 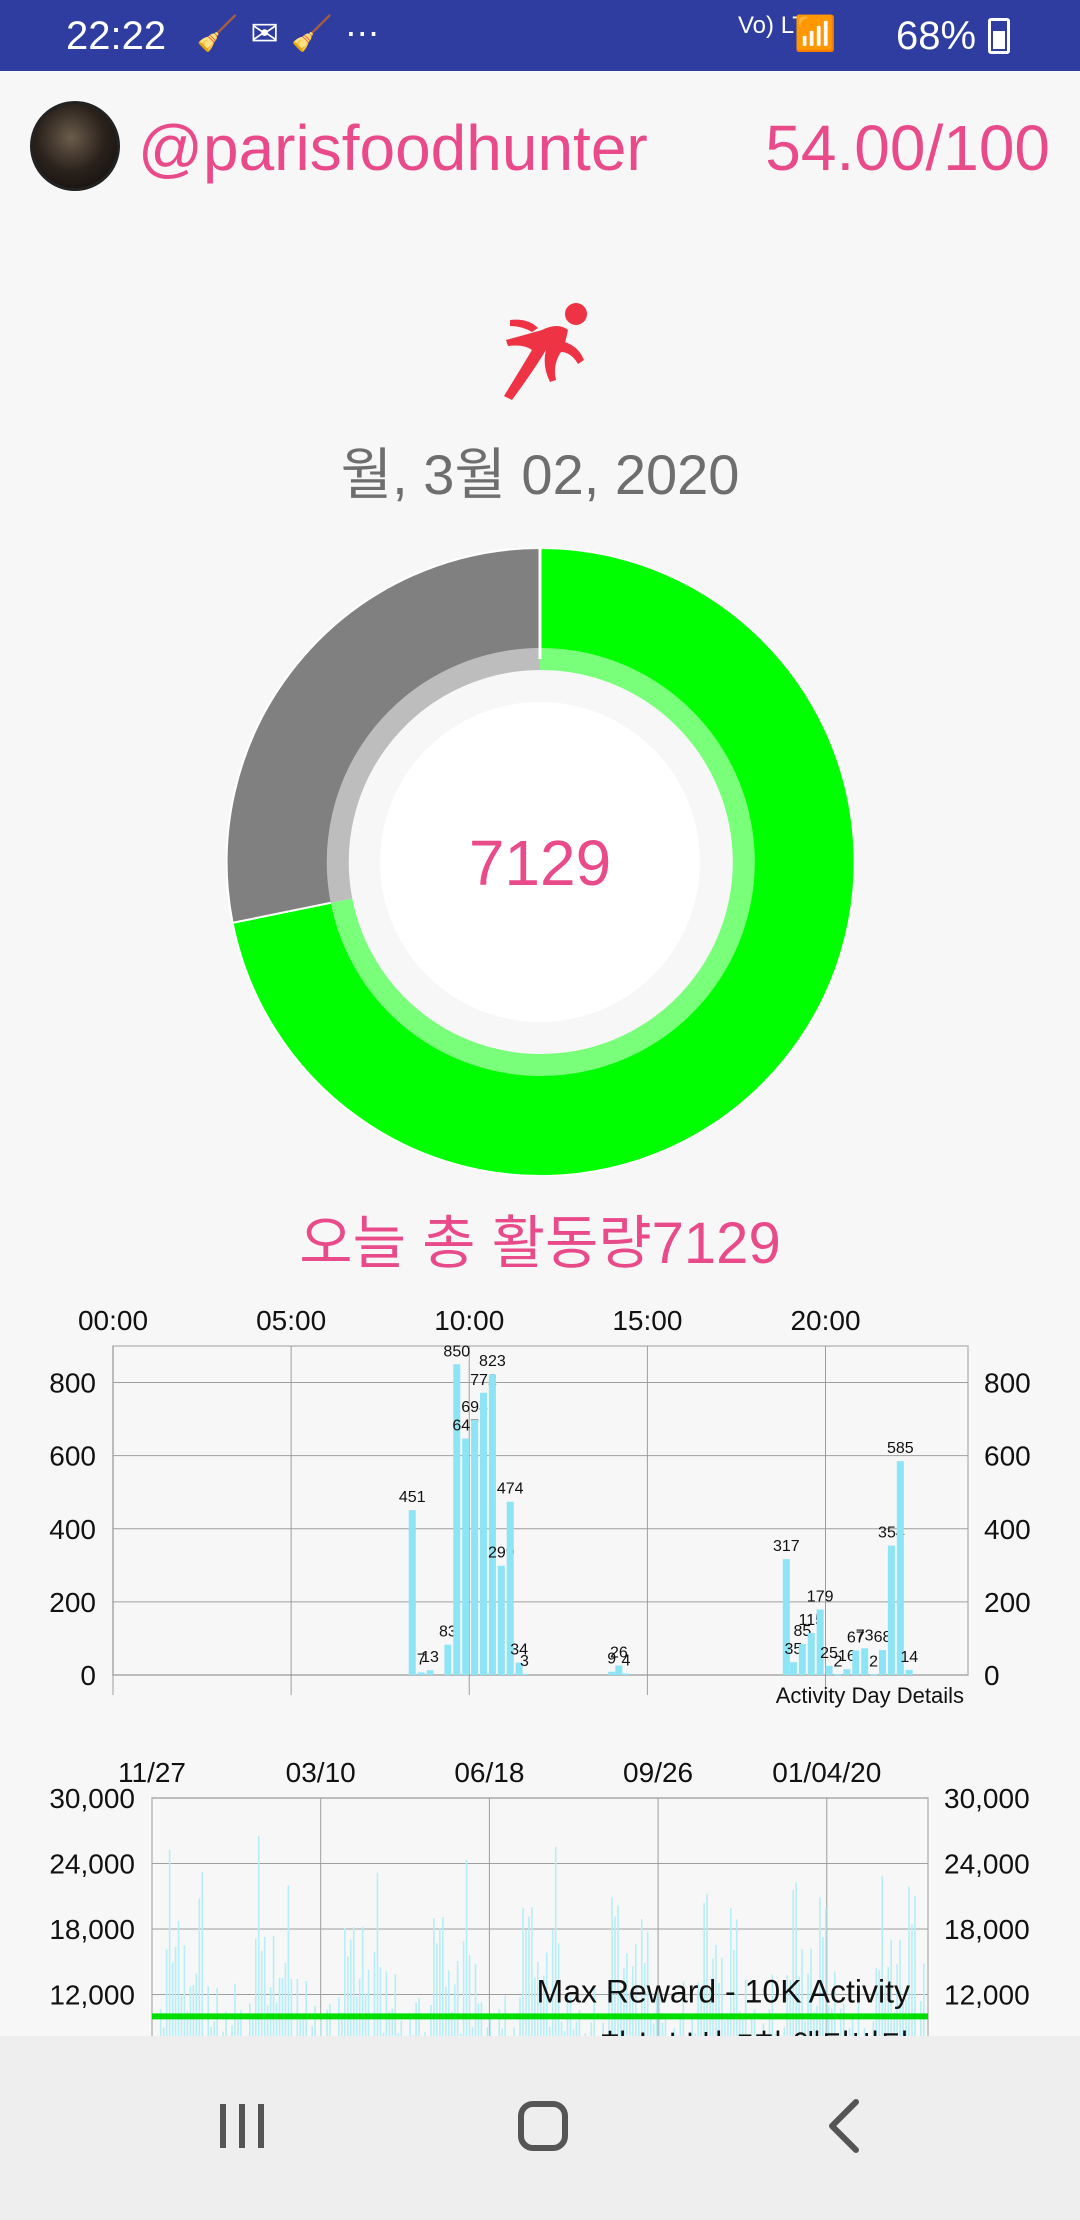 What do you see at coordinates (92, 1995) in the screenshot?
I see `y-tick-label-left: 12,000` at bounding box center [92, 1995].